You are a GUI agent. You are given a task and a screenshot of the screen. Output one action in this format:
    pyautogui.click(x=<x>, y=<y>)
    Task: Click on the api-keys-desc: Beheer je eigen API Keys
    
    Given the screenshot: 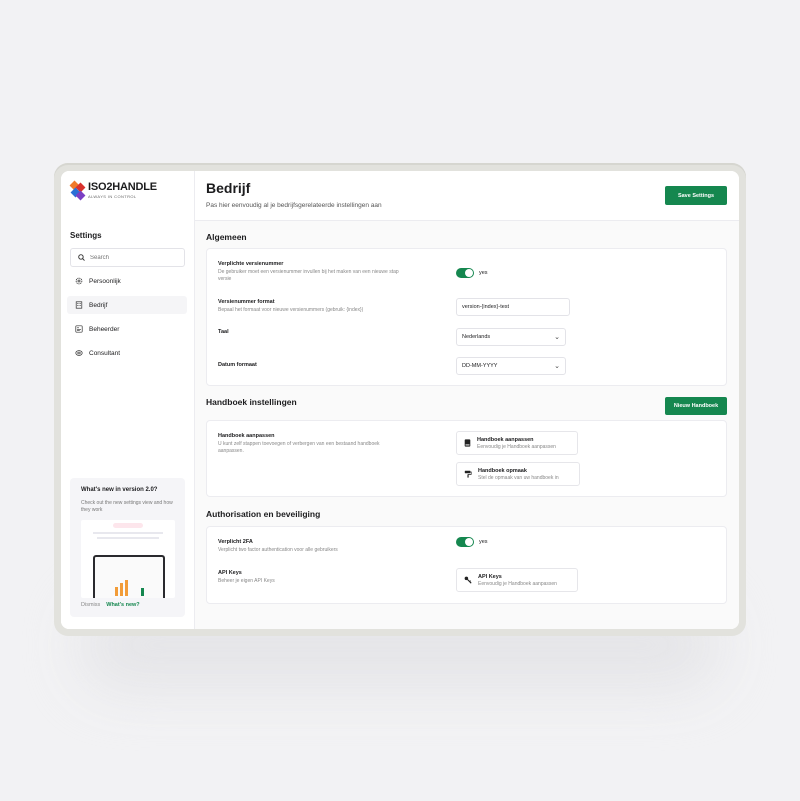 What is the action you would take?
    pyautogui.click(x=246, y=581)
    